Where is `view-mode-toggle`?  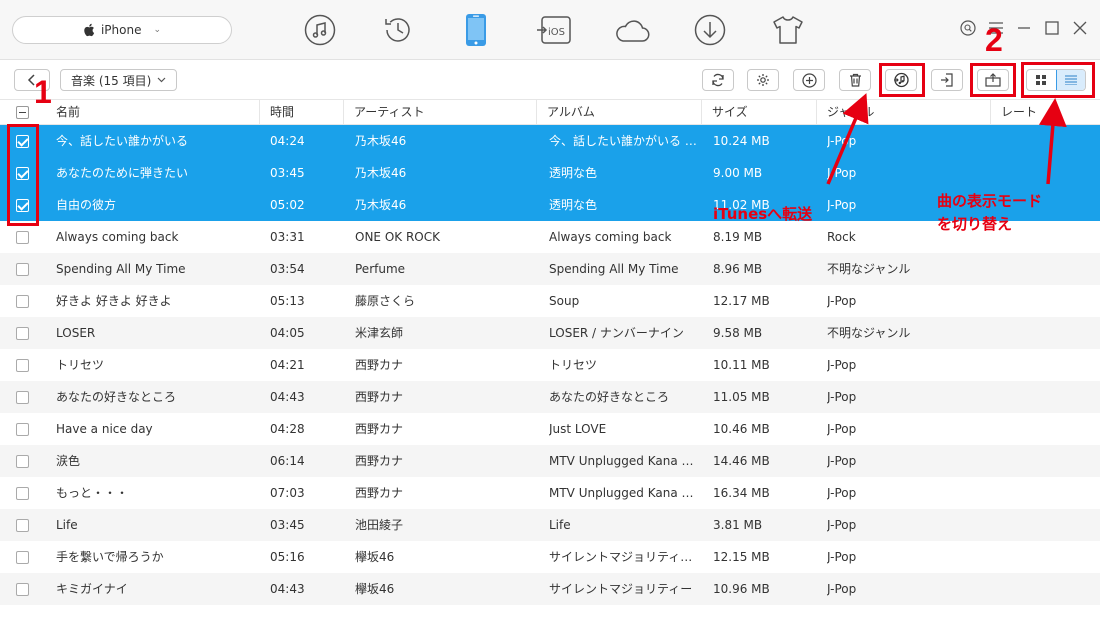 view-mode-toggle is located at coordinates (1056, 80).